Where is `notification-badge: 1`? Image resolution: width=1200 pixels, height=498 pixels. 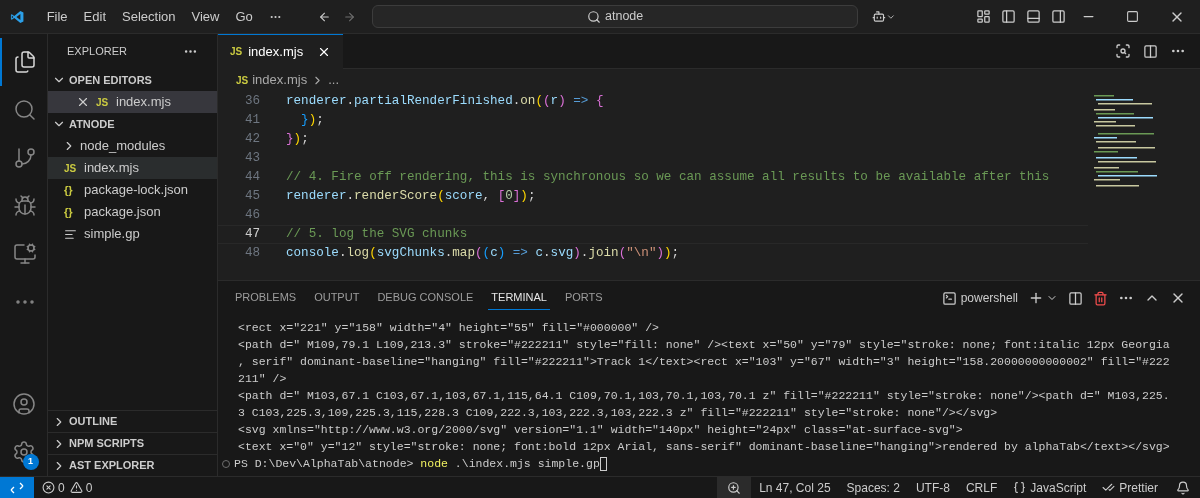
notification-badge: 1 is located at coordinates (30, 462).